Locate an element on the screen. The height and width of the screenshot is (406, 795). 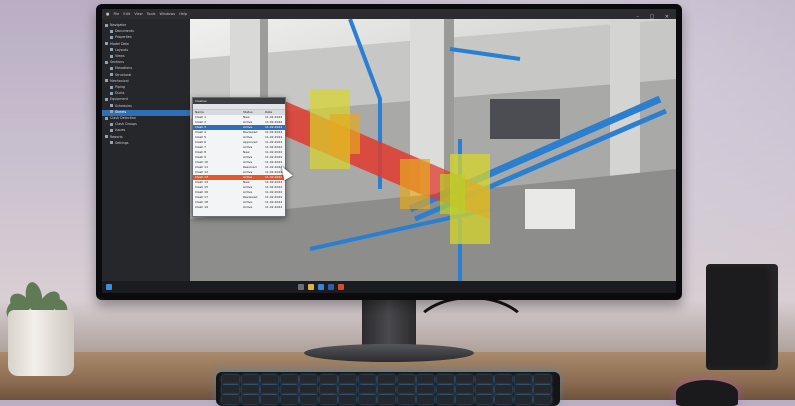
sidebar-item: Clash Groups is located at coordinates (146, 125).